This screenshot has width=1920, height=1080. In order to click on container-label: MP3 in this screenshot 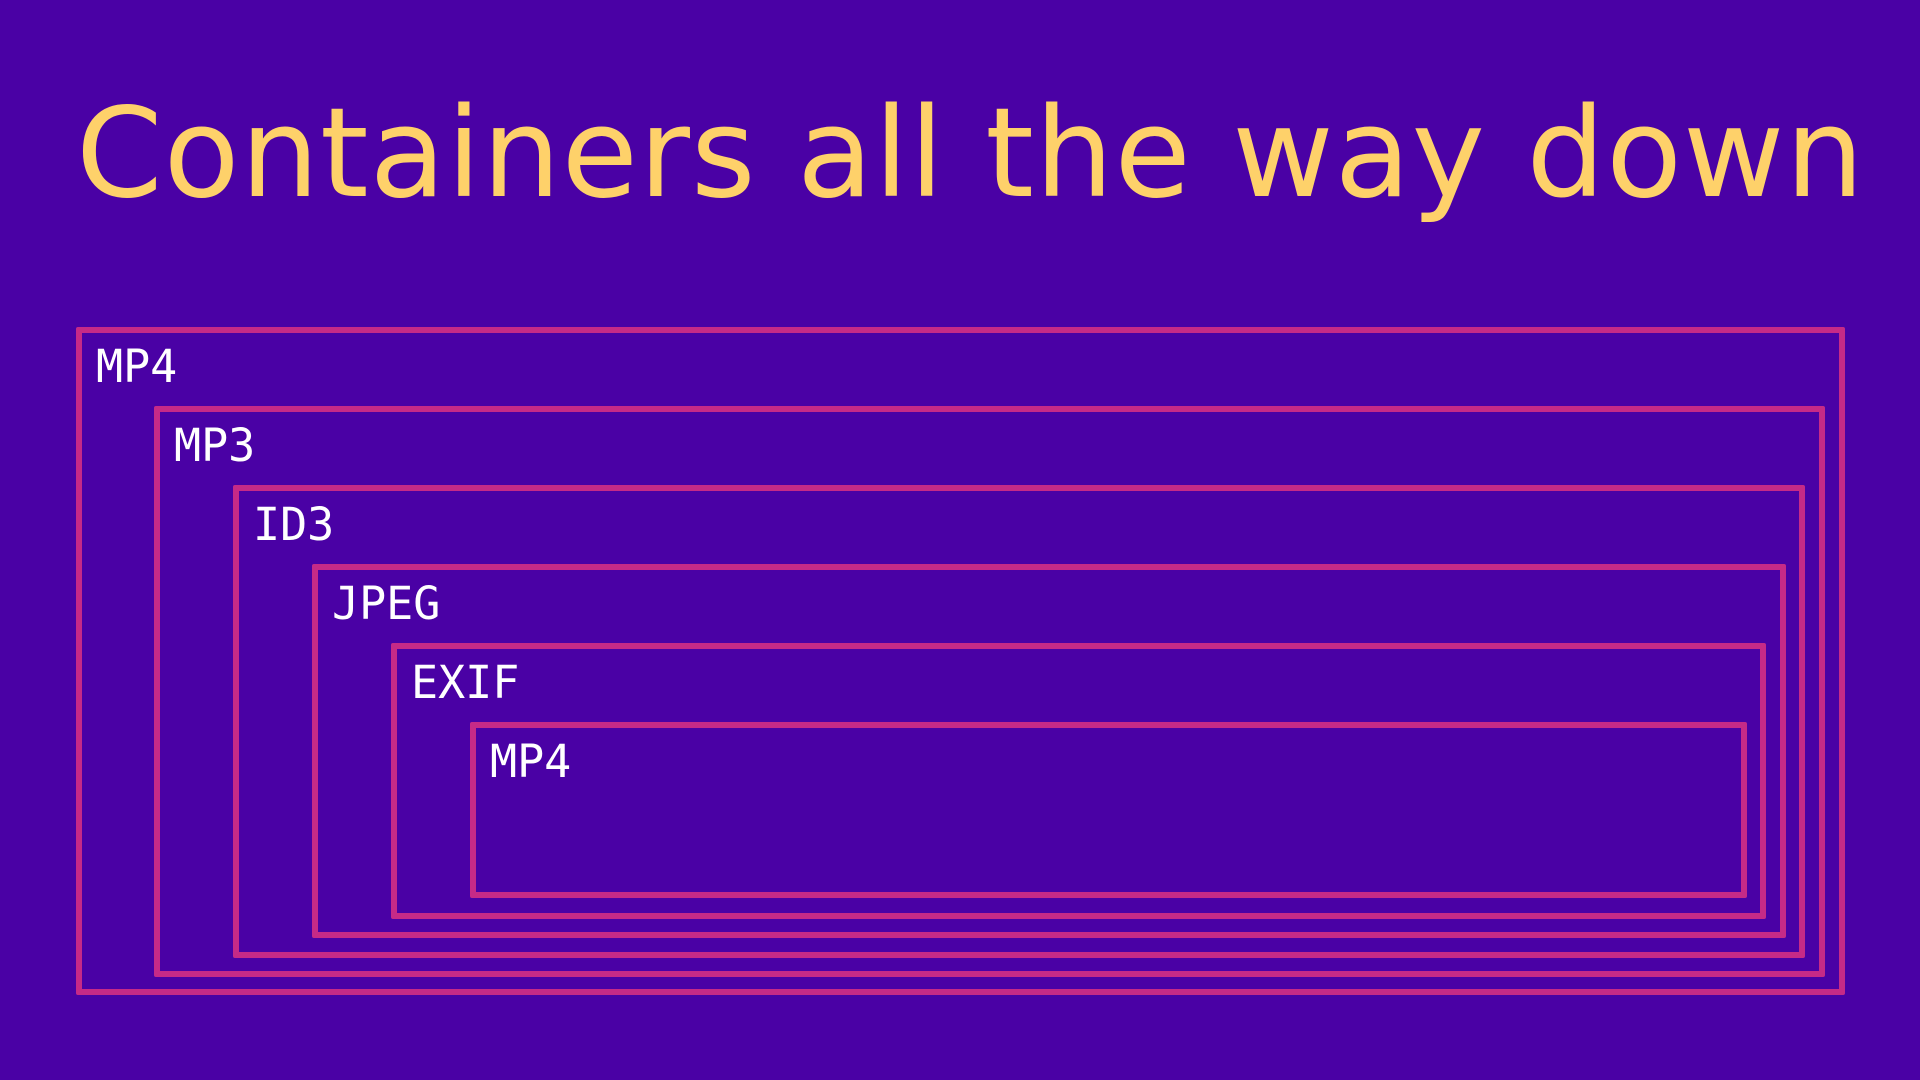, I will do `click(215, 445)`.